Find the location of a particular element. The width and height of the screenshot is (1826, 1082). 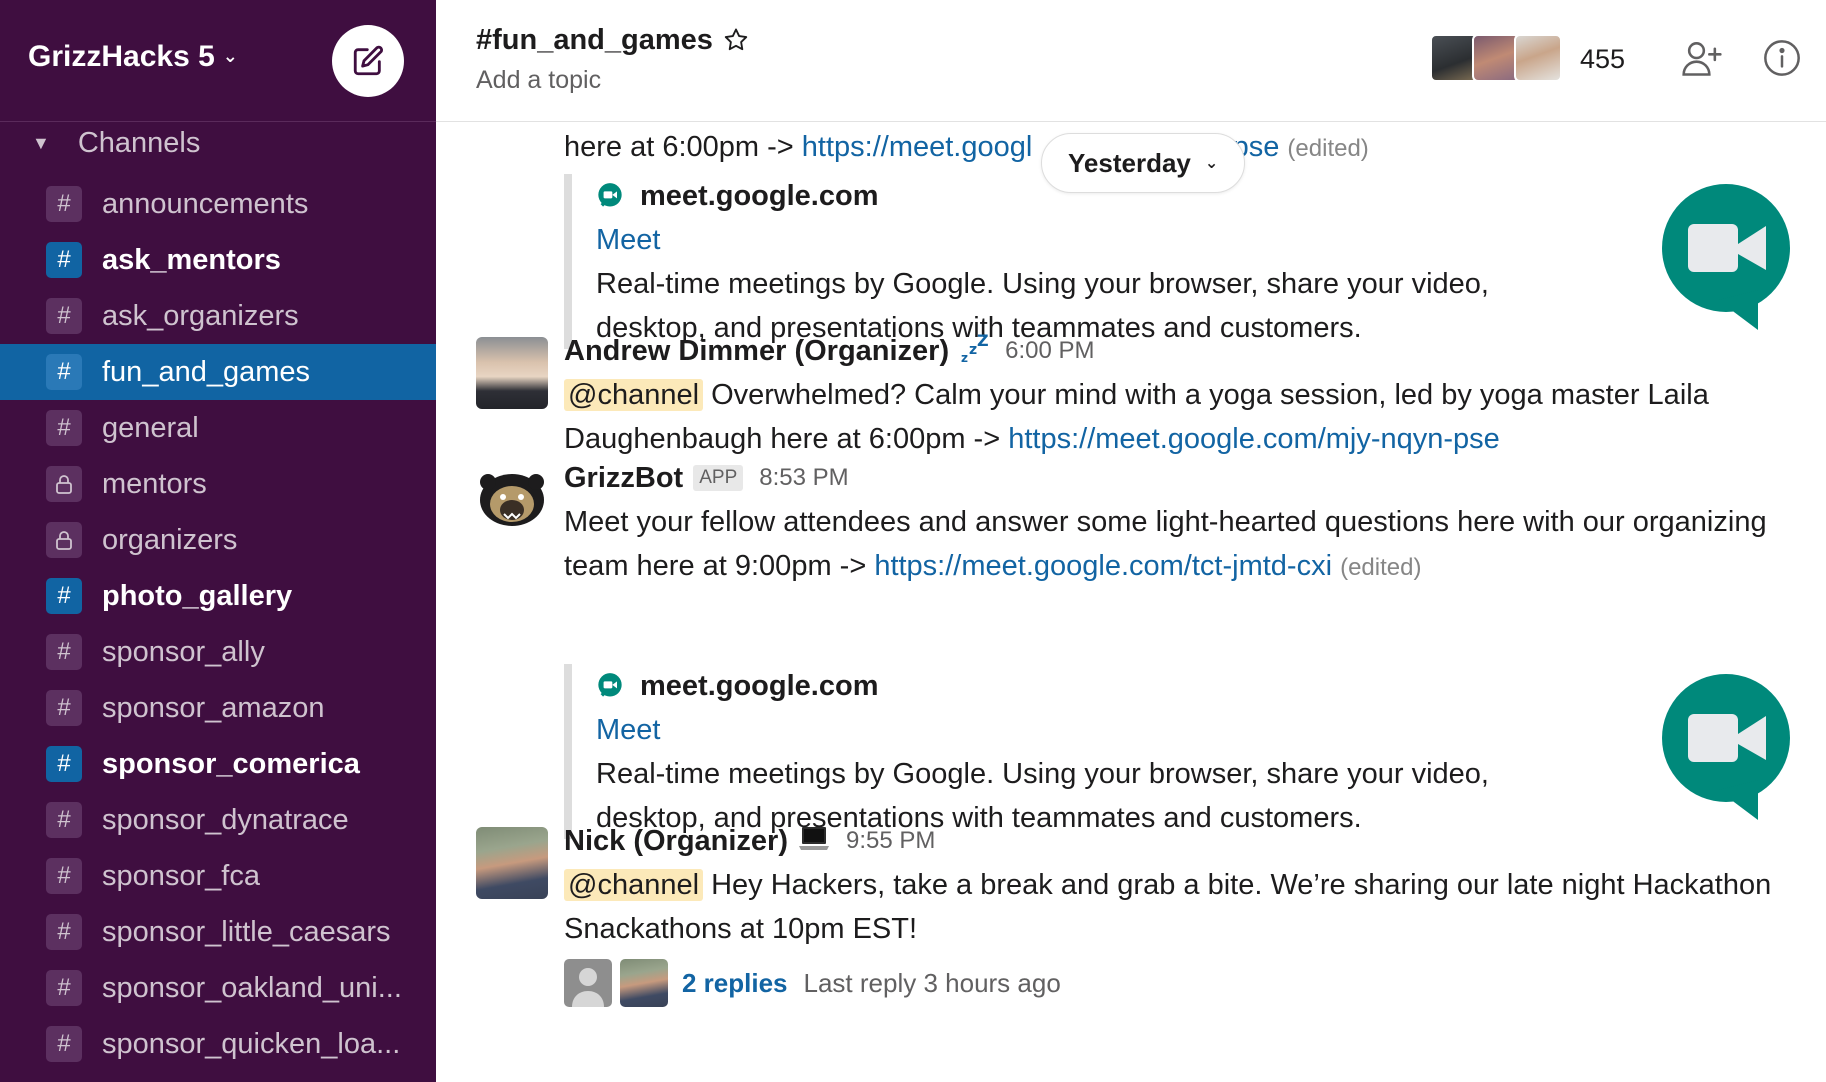

reply-avatar is located at coordinates (644, 983).